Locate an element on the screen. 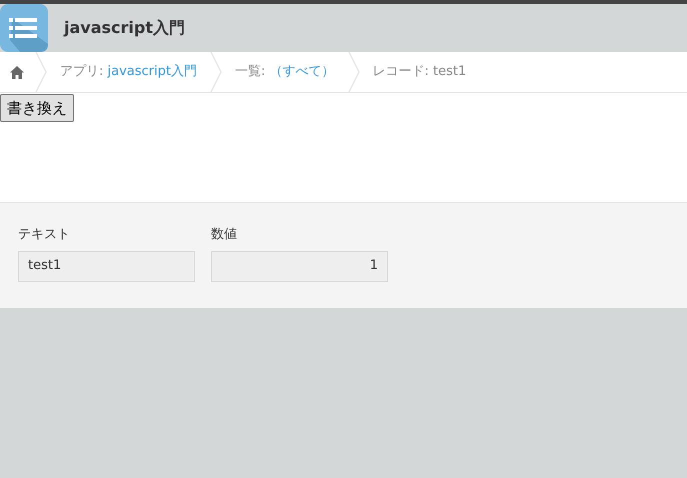  home-icon is located at coordinates (17, 72).